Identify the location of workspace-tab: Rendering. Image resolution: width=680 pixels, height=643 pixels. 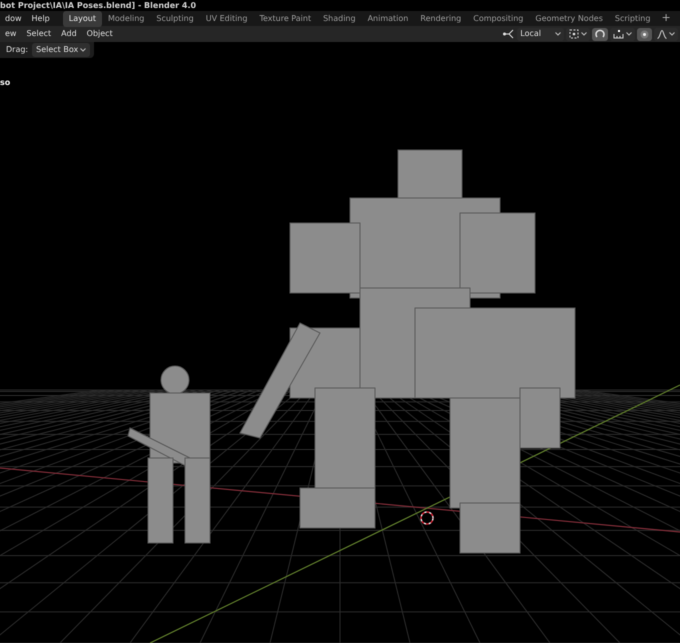
(441, 18).